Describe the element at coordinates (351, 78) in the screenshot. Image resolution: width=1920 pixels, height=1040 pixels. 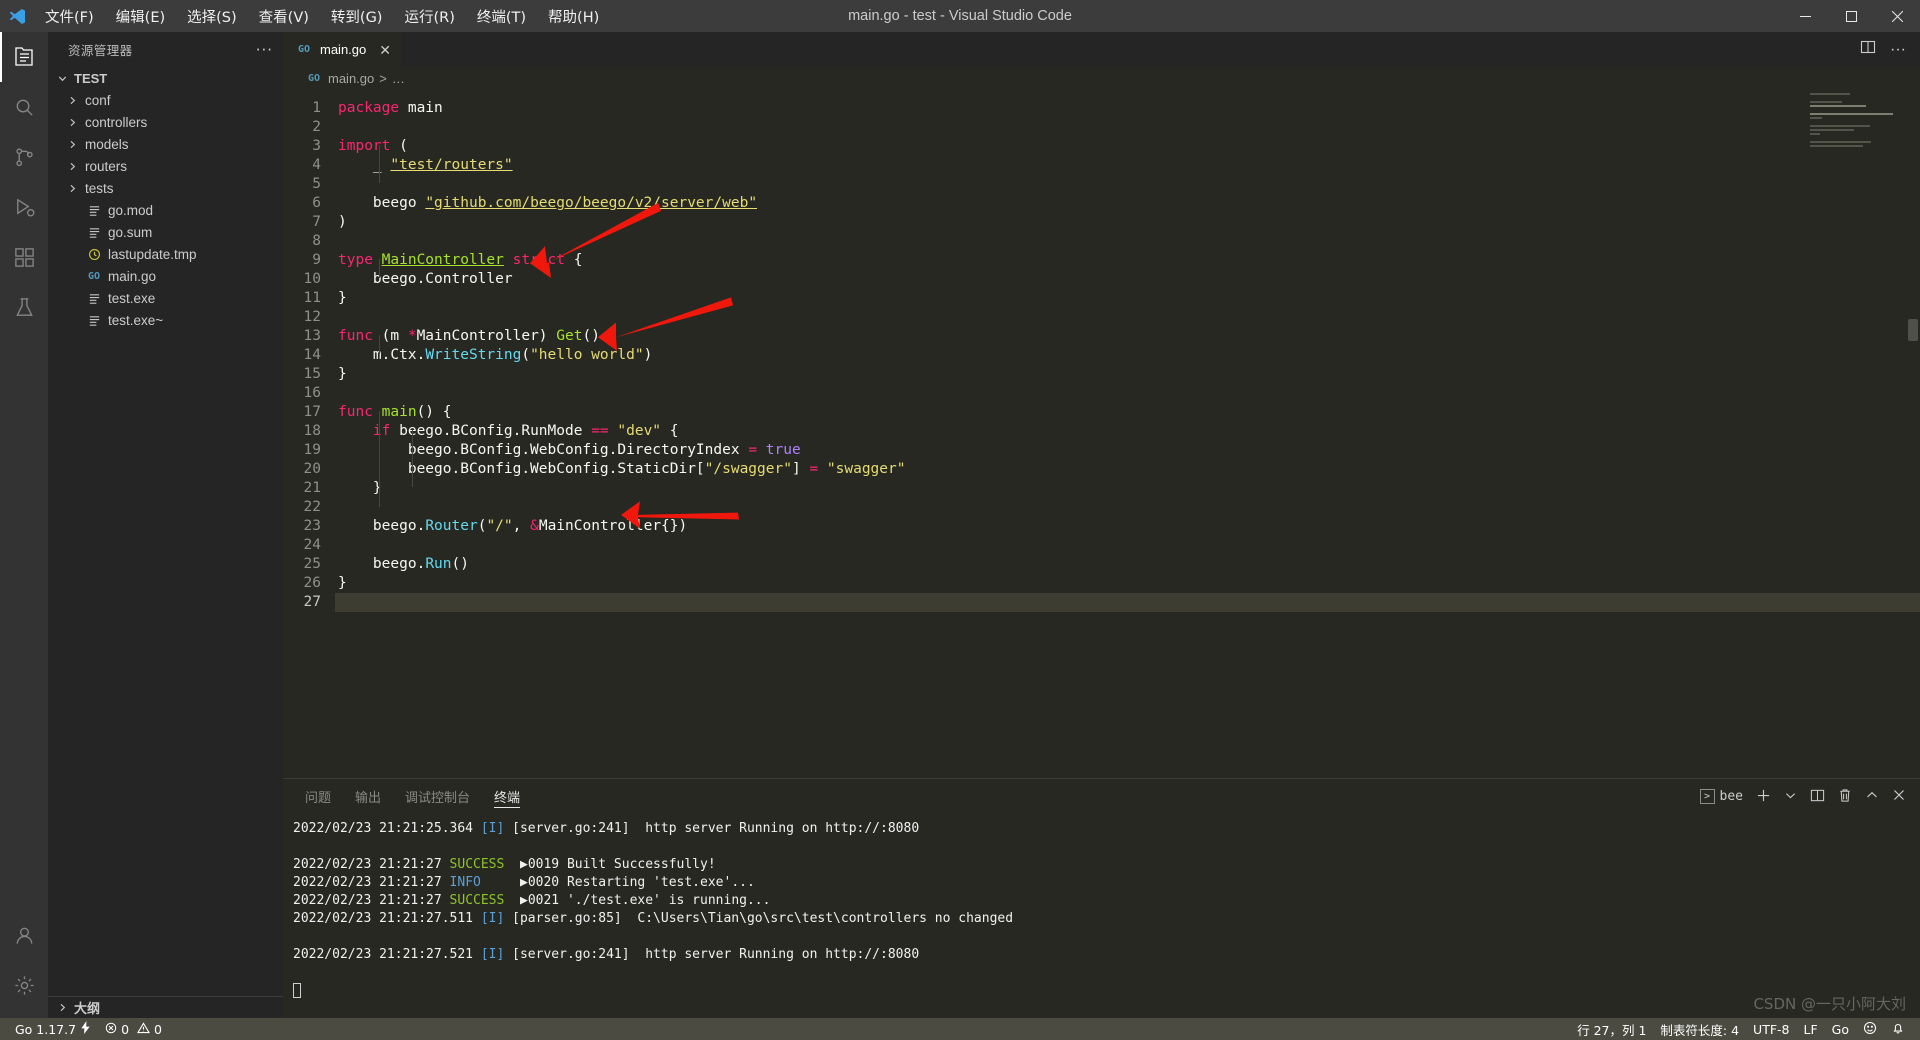
I see `breadcrumb-file: main.go` at that location.